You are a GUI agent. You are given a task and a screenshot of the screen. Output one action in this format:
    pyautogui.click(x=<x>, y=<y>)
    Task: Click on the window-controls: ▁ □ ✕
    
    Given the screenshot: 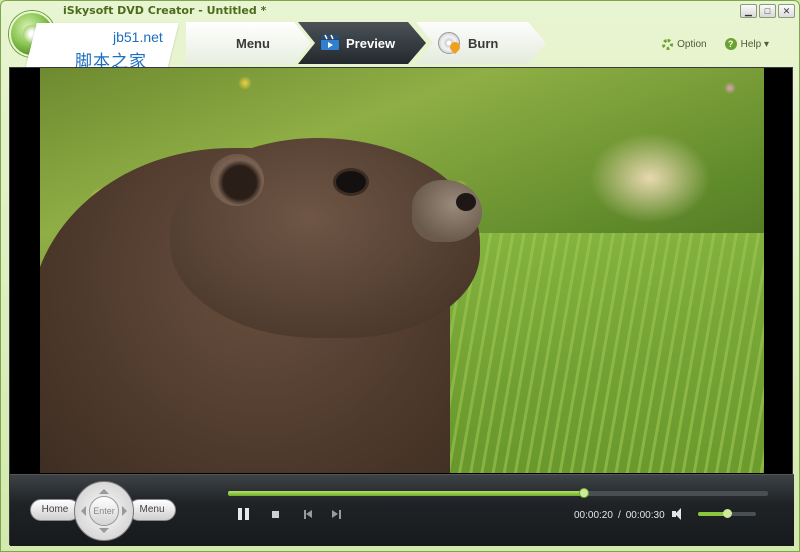 What is the action you would take?
    pyautogui.click(x=767, y=11)
    